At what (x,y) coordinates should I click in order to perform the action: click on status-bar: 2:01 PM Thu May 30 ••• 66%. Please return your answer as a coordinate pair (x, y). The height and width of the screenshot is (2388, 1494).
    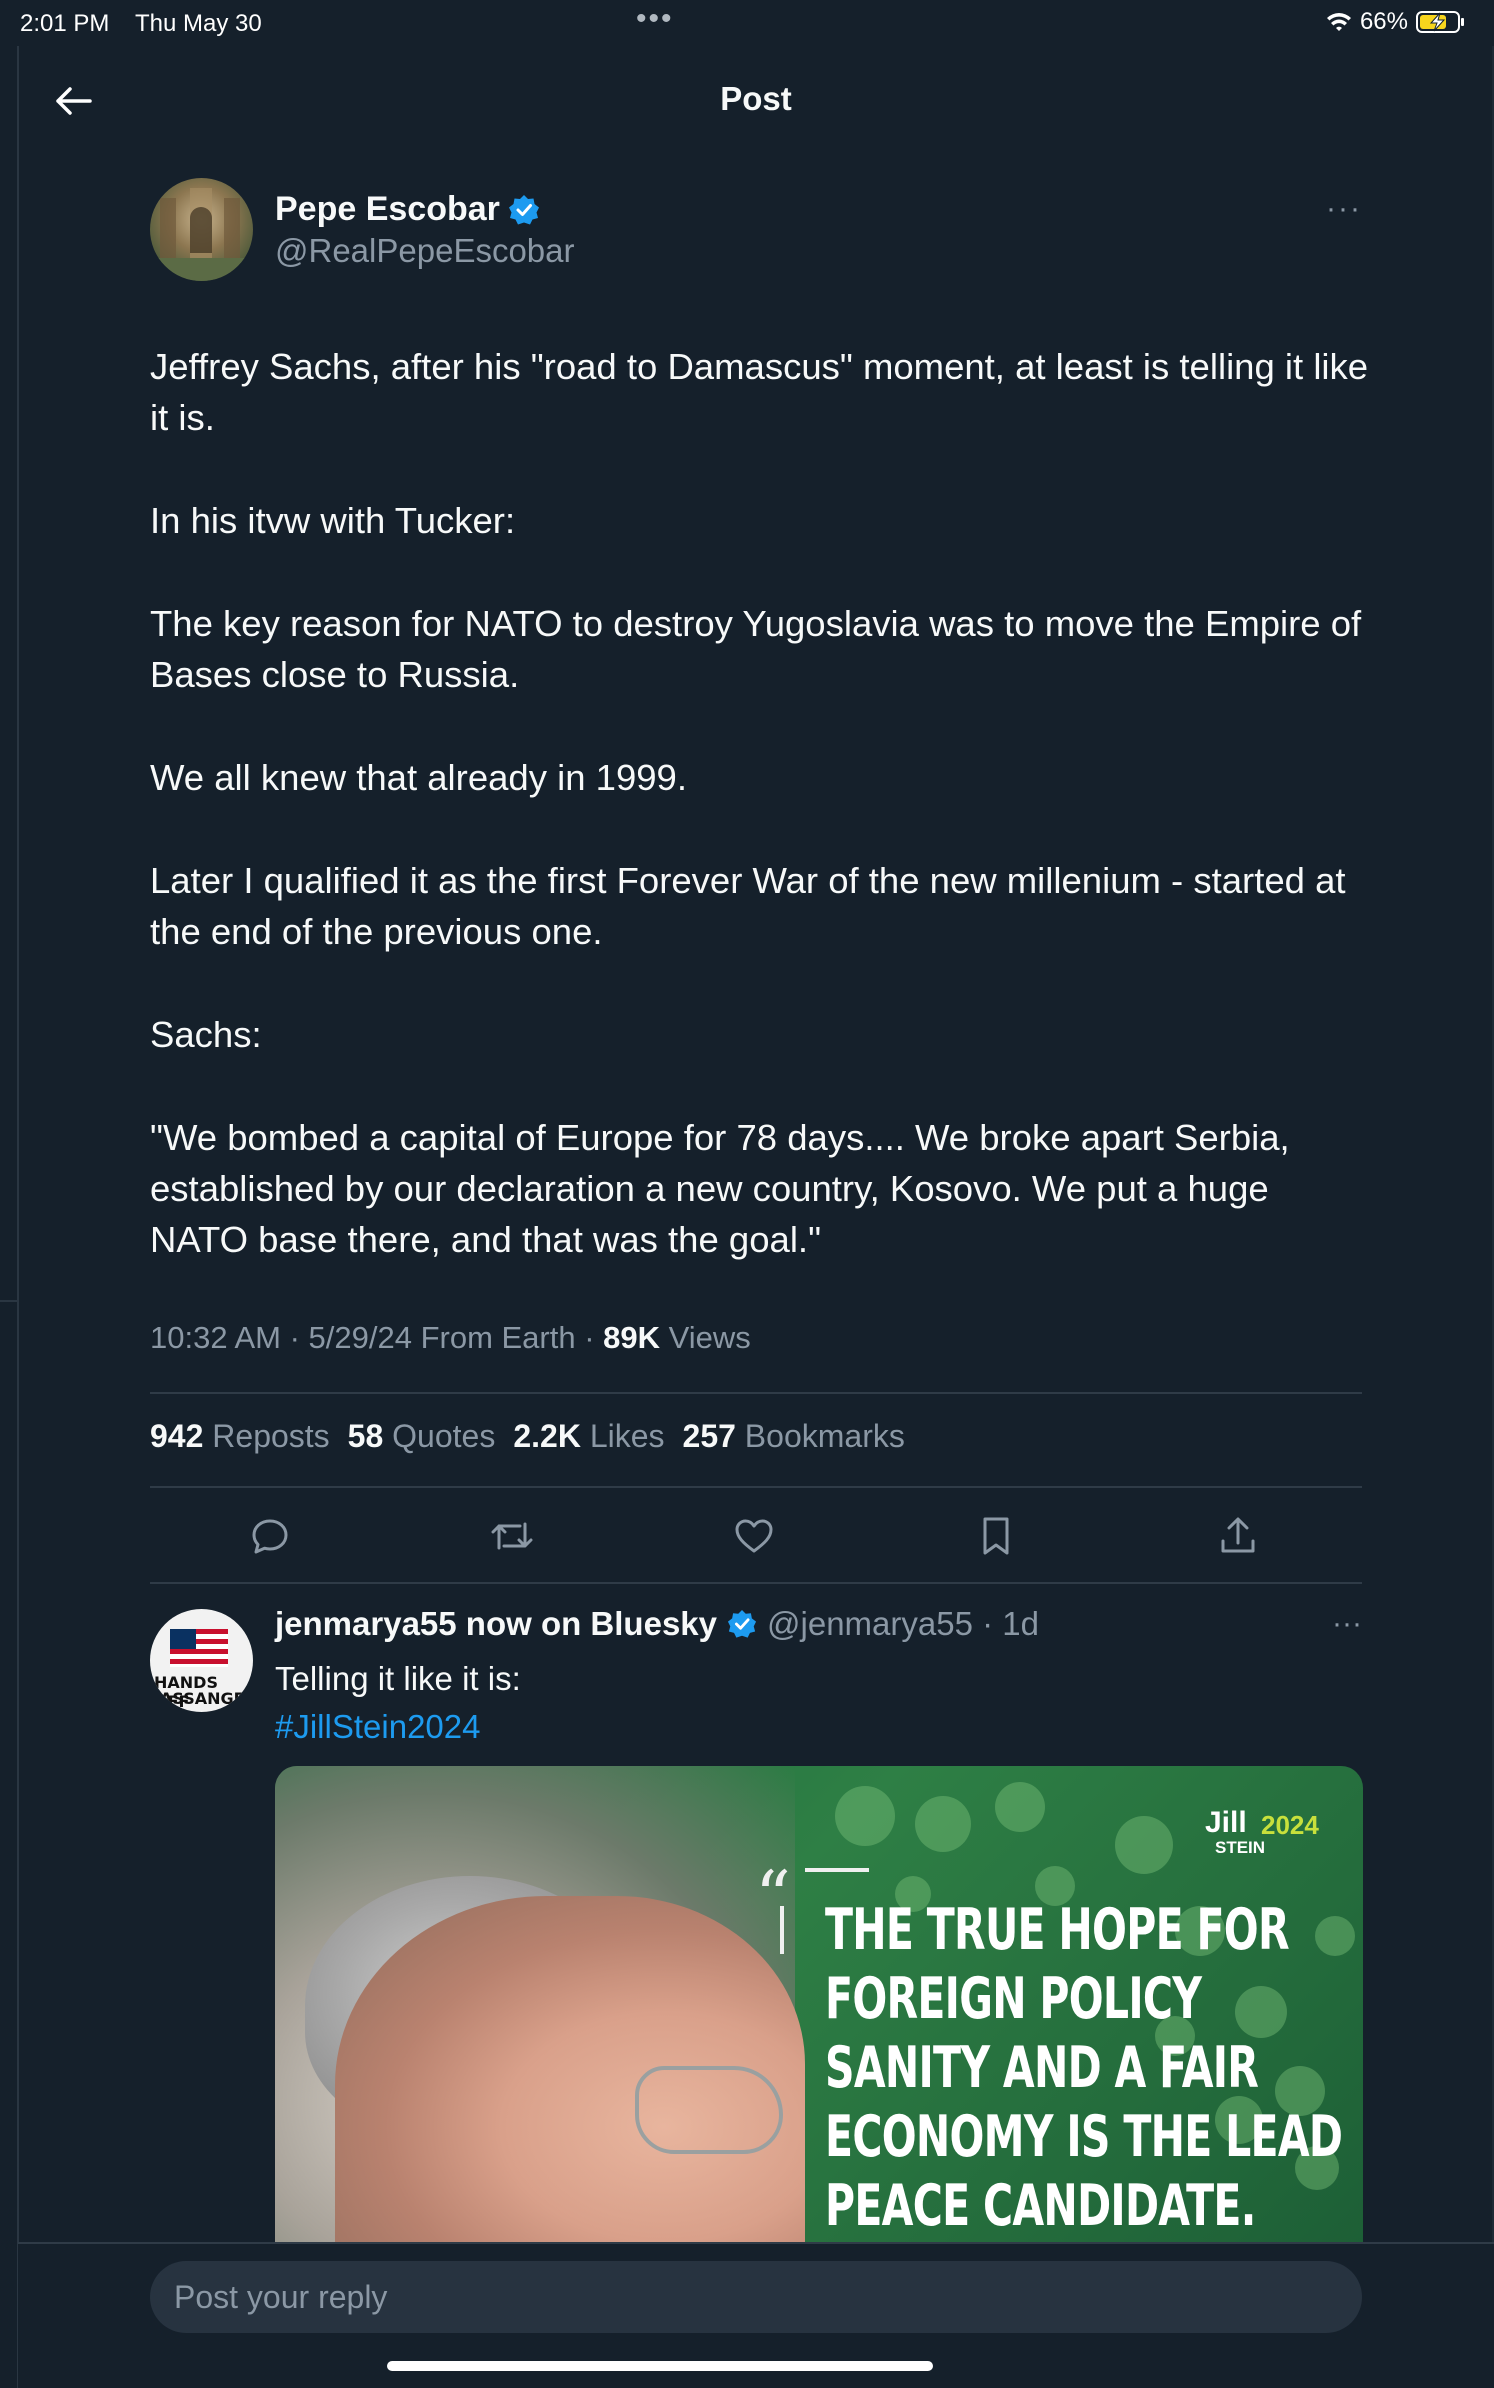
    Looking at the image, I should click on (747, 23).